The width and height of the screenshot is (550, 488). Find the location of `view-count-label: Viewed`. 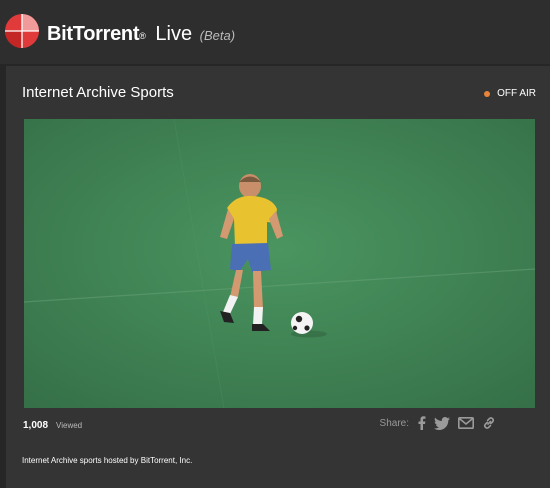

view-count-label: Viewed is located at coordinates (69, 425).